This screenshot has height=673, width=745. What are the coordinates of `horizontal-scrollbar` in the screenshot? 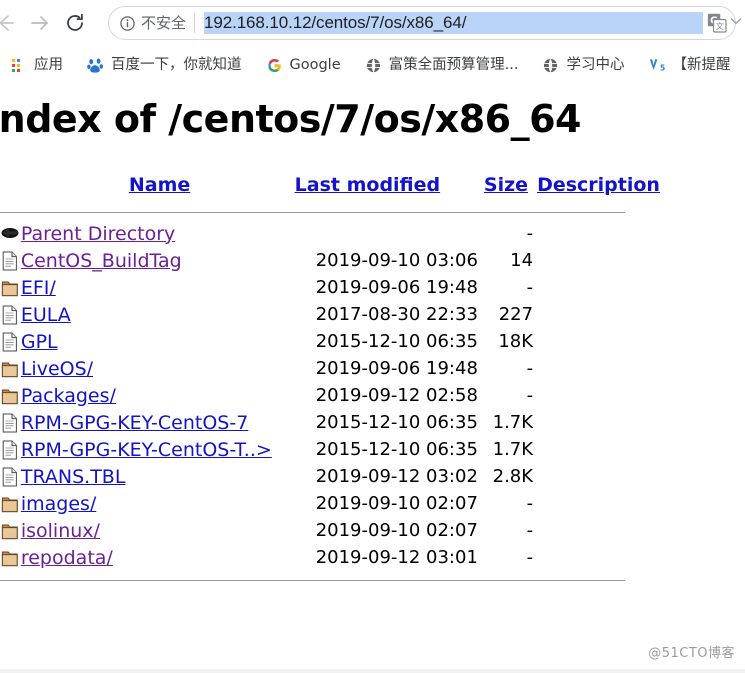 It's located at (372, 671).